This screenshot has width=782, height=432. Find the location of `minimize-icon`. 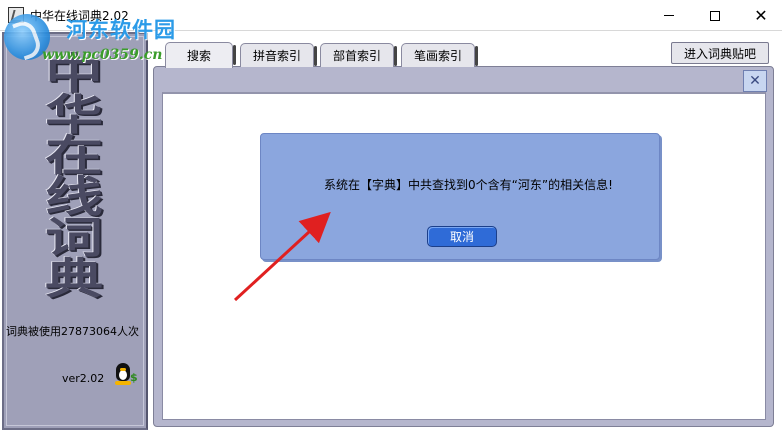

minimize-icon is located at coordinates (669, 15).